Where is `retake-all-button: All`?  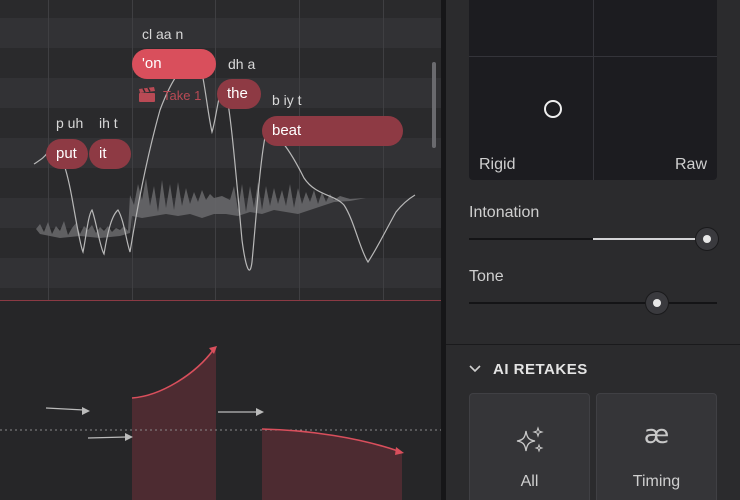 retake-all-button: All is located at coordinates (529, 446).